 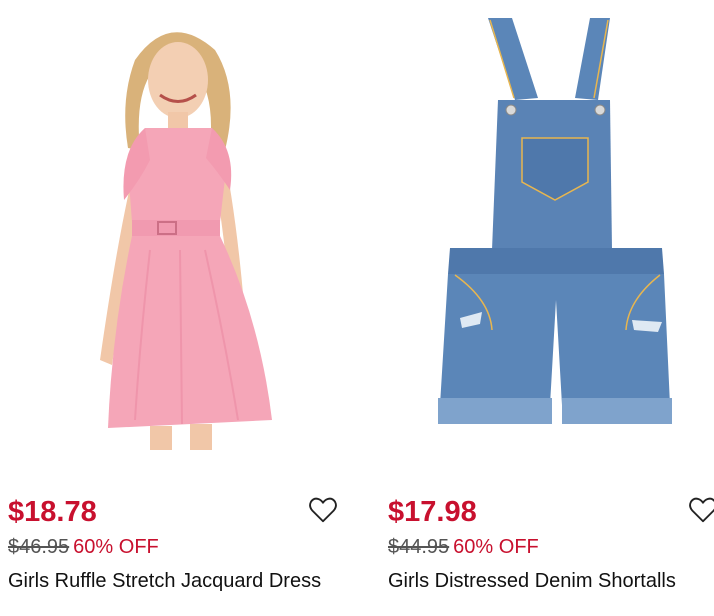 I want to click on product-title: Girls Distressed Denim Shortalls, so click(x=532, y=581).